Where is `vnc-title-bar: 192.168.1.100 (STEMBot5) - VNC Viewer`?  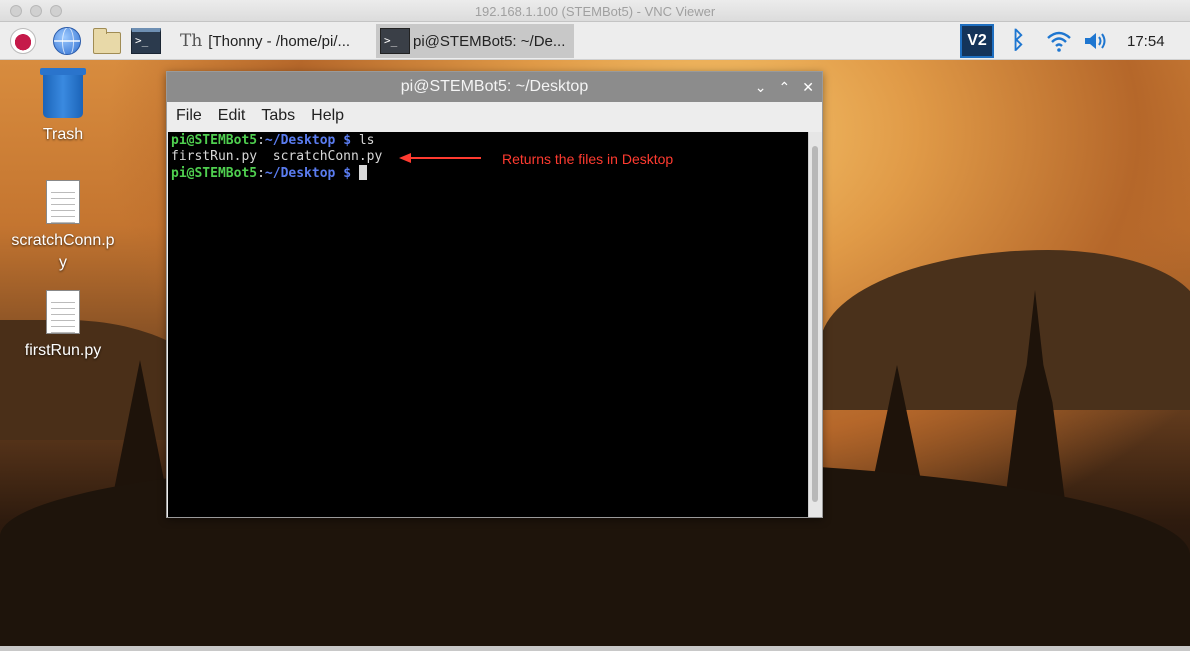
vnc-title-bar: 192.168.1.100 (STEMBot5) - VNC Viewer is located at coordinates (595, 11).